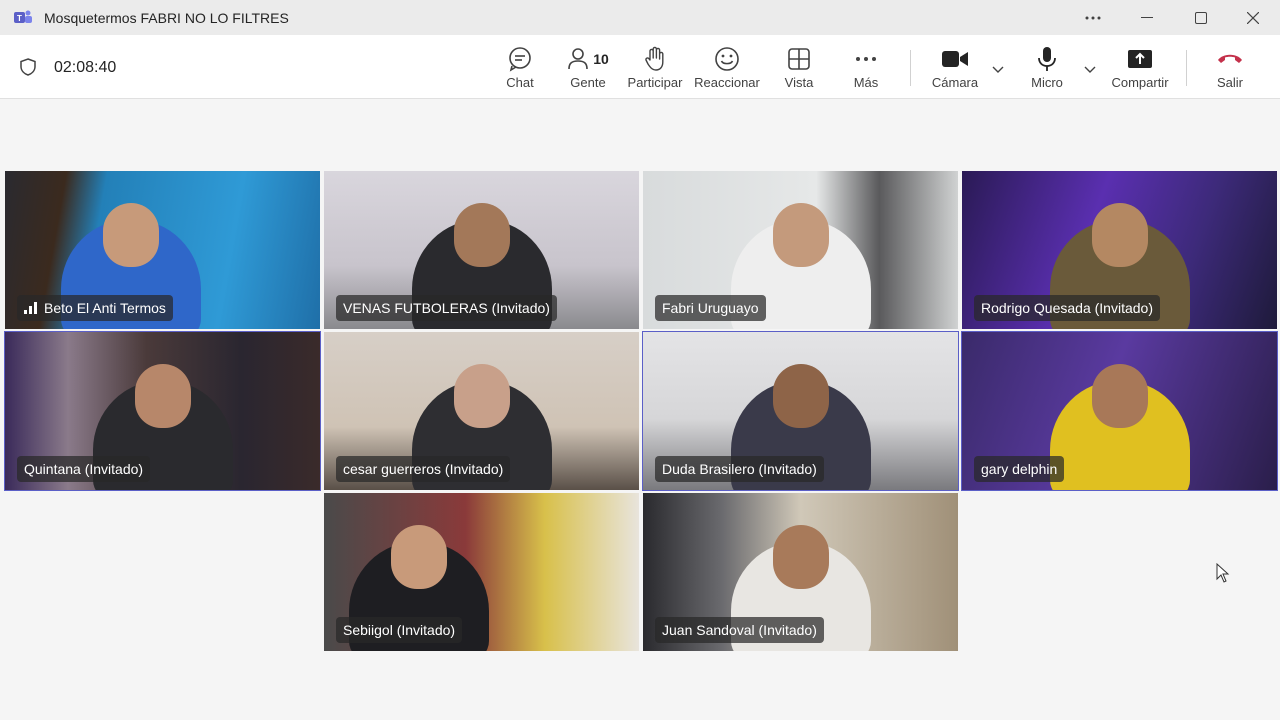  What do you see at coordinates (955, 82) in the screenshot?
I see `camera-label: Cámara` at bounding box center [955, 82].